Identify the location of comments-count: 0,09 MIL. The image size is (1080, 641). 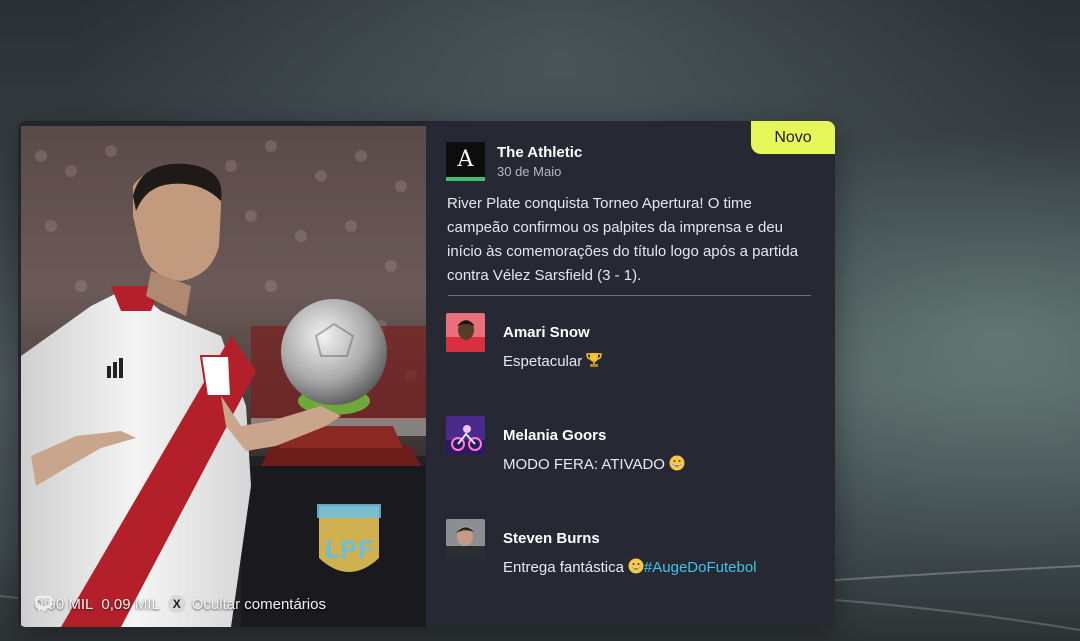
(130, 604).